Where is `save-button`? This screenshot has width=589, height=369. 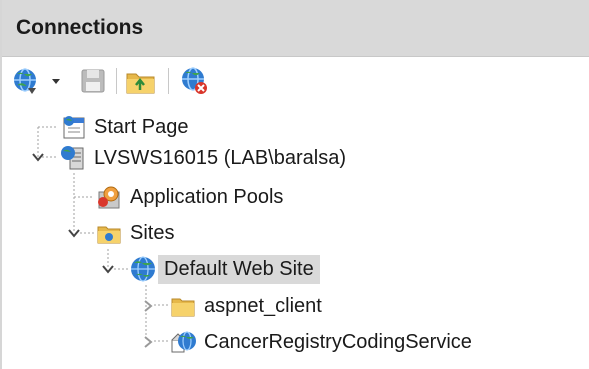 save-button is located at coordinates (93, 81).